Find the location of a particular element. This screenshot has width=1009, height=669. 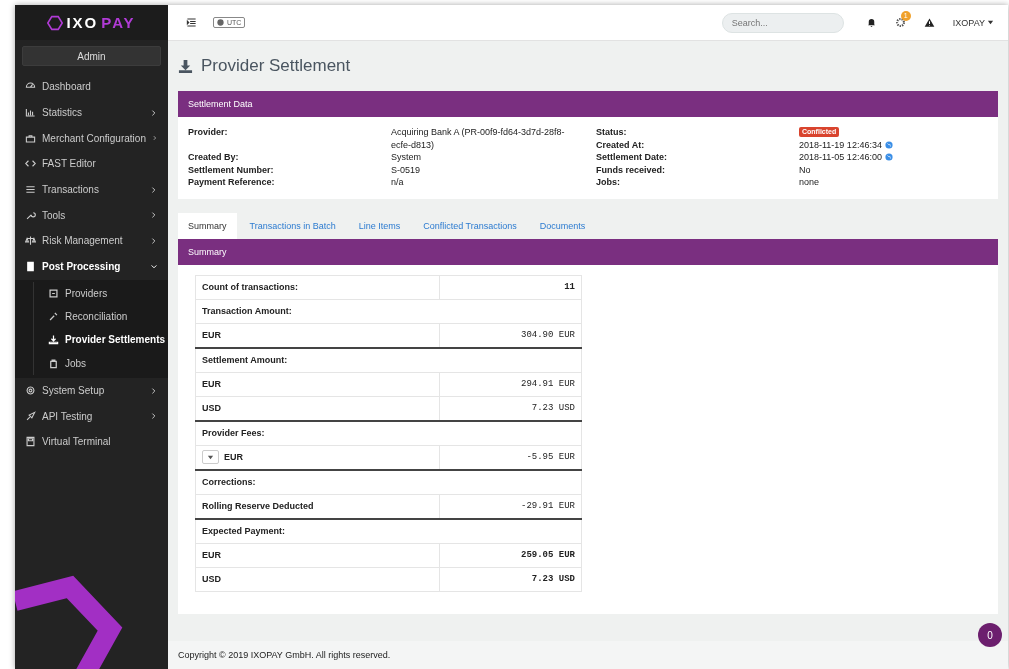

menu-icon is located at coordinates (191, 22).